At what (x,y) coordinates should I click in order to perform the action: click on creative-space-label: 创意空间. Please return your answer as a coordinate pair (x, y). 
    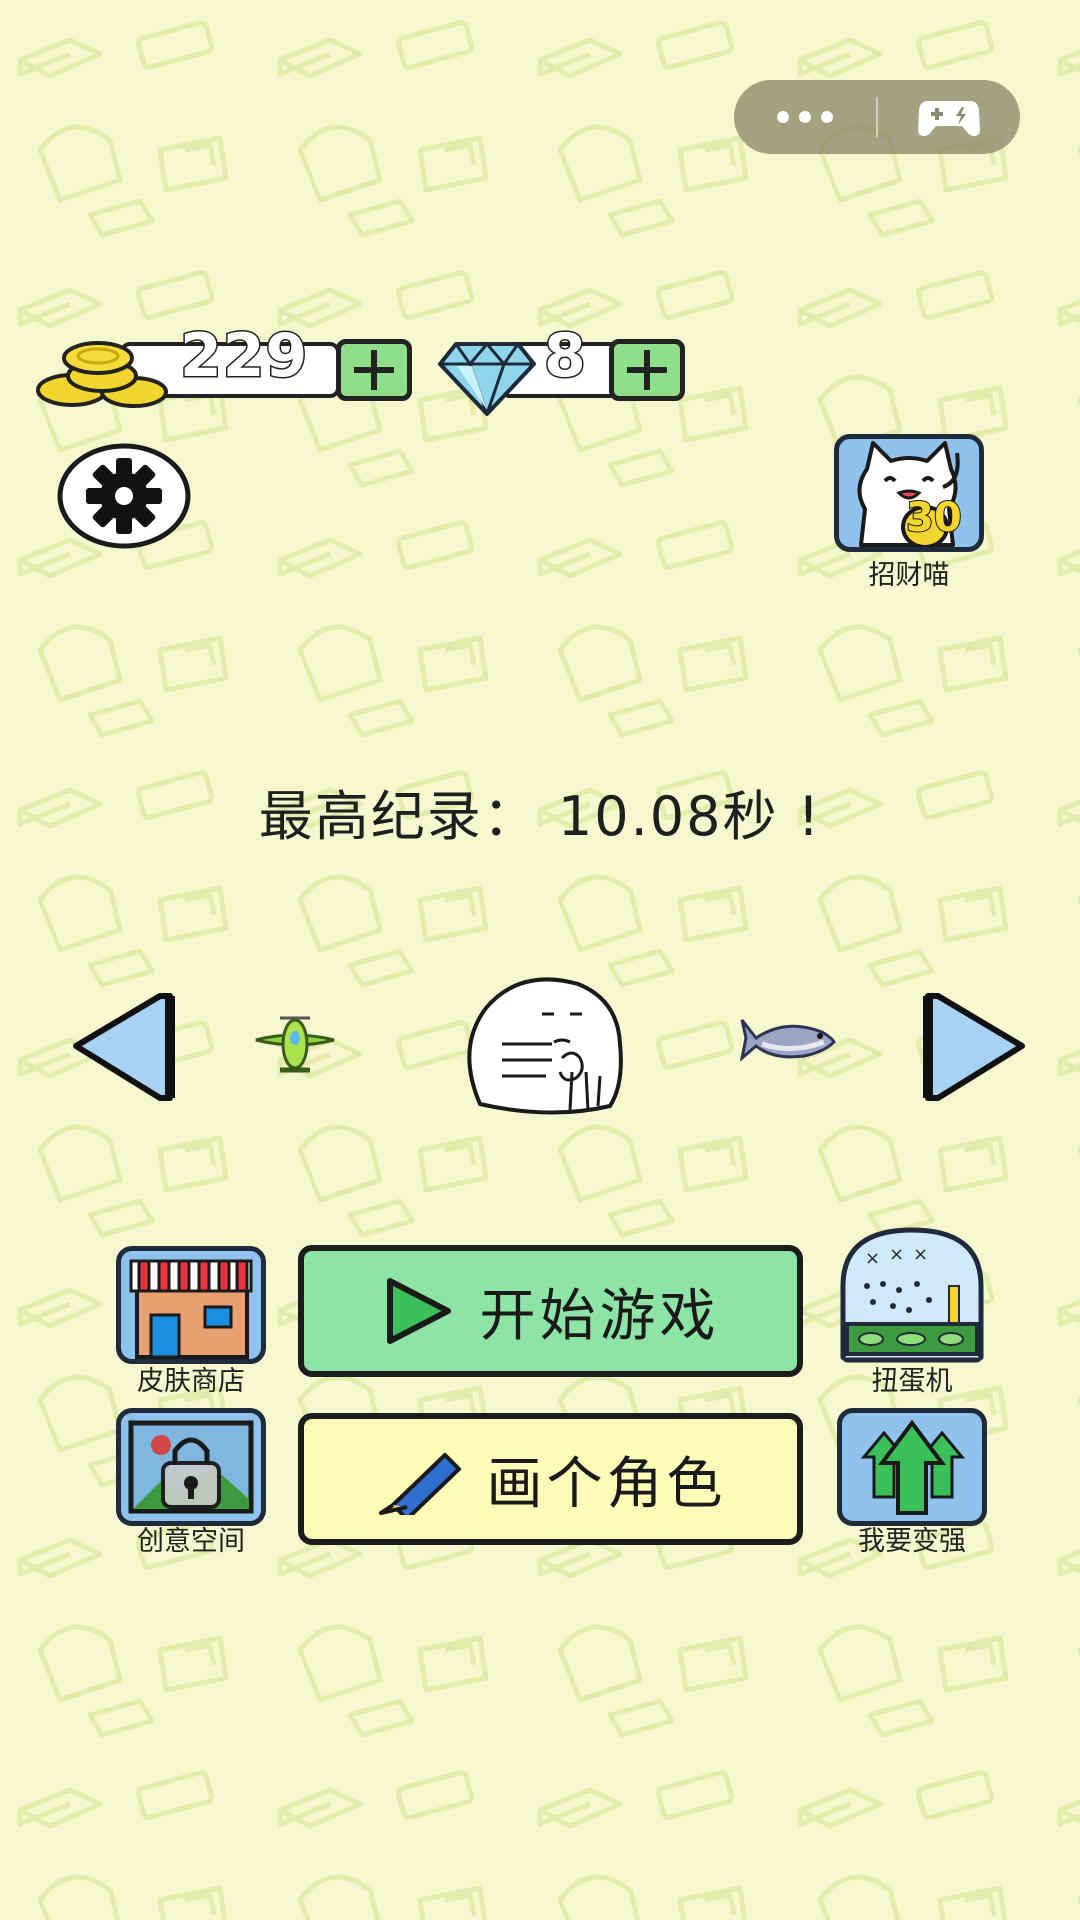
    Looking at the image, I should click on (191, 1541).